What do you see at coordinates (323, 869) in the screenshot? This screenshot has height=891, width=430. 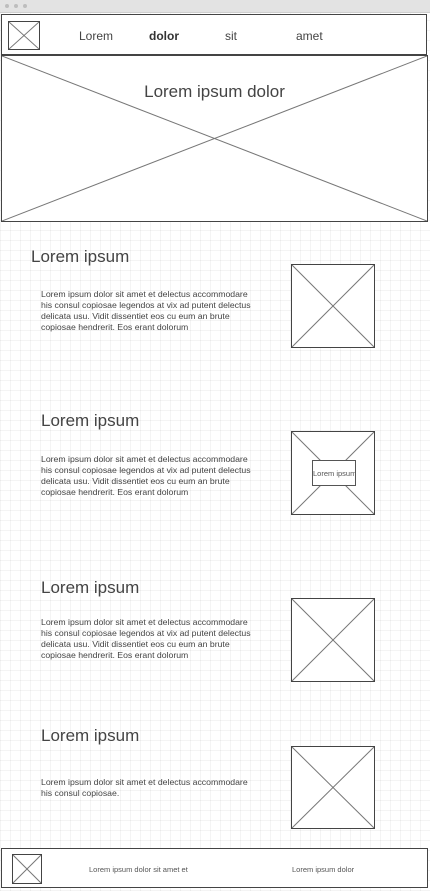 I see `footer-right-text: Lorem ipsum dolor` at bounding box center [323, 869].